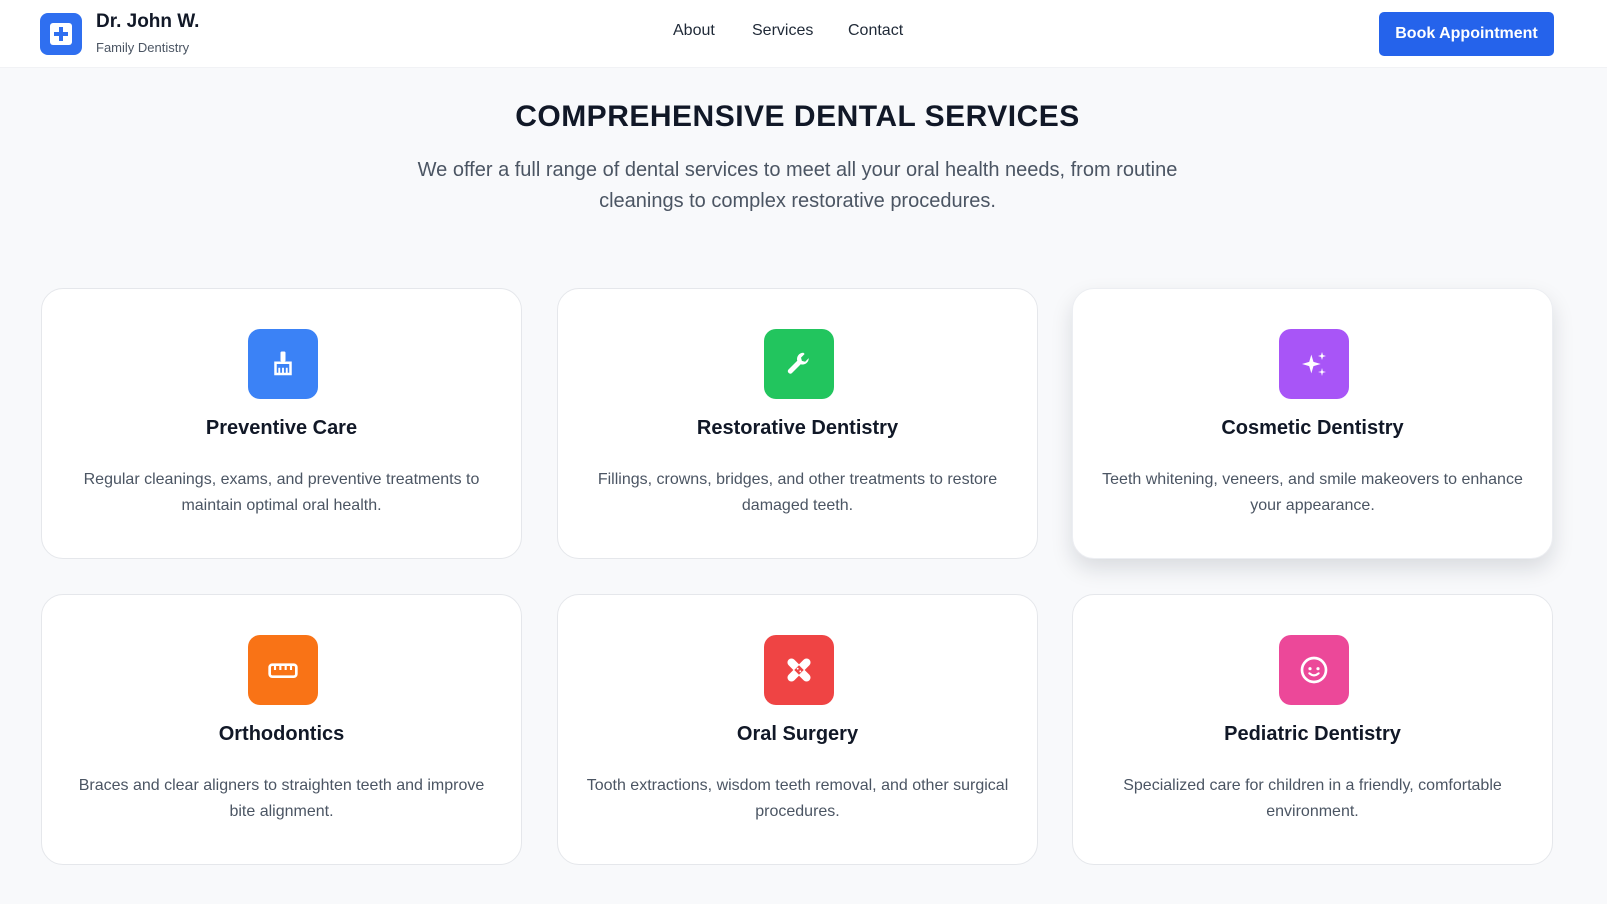 The image size is (1607, 904). I want to click on ruler-icon, so click(283, 670).